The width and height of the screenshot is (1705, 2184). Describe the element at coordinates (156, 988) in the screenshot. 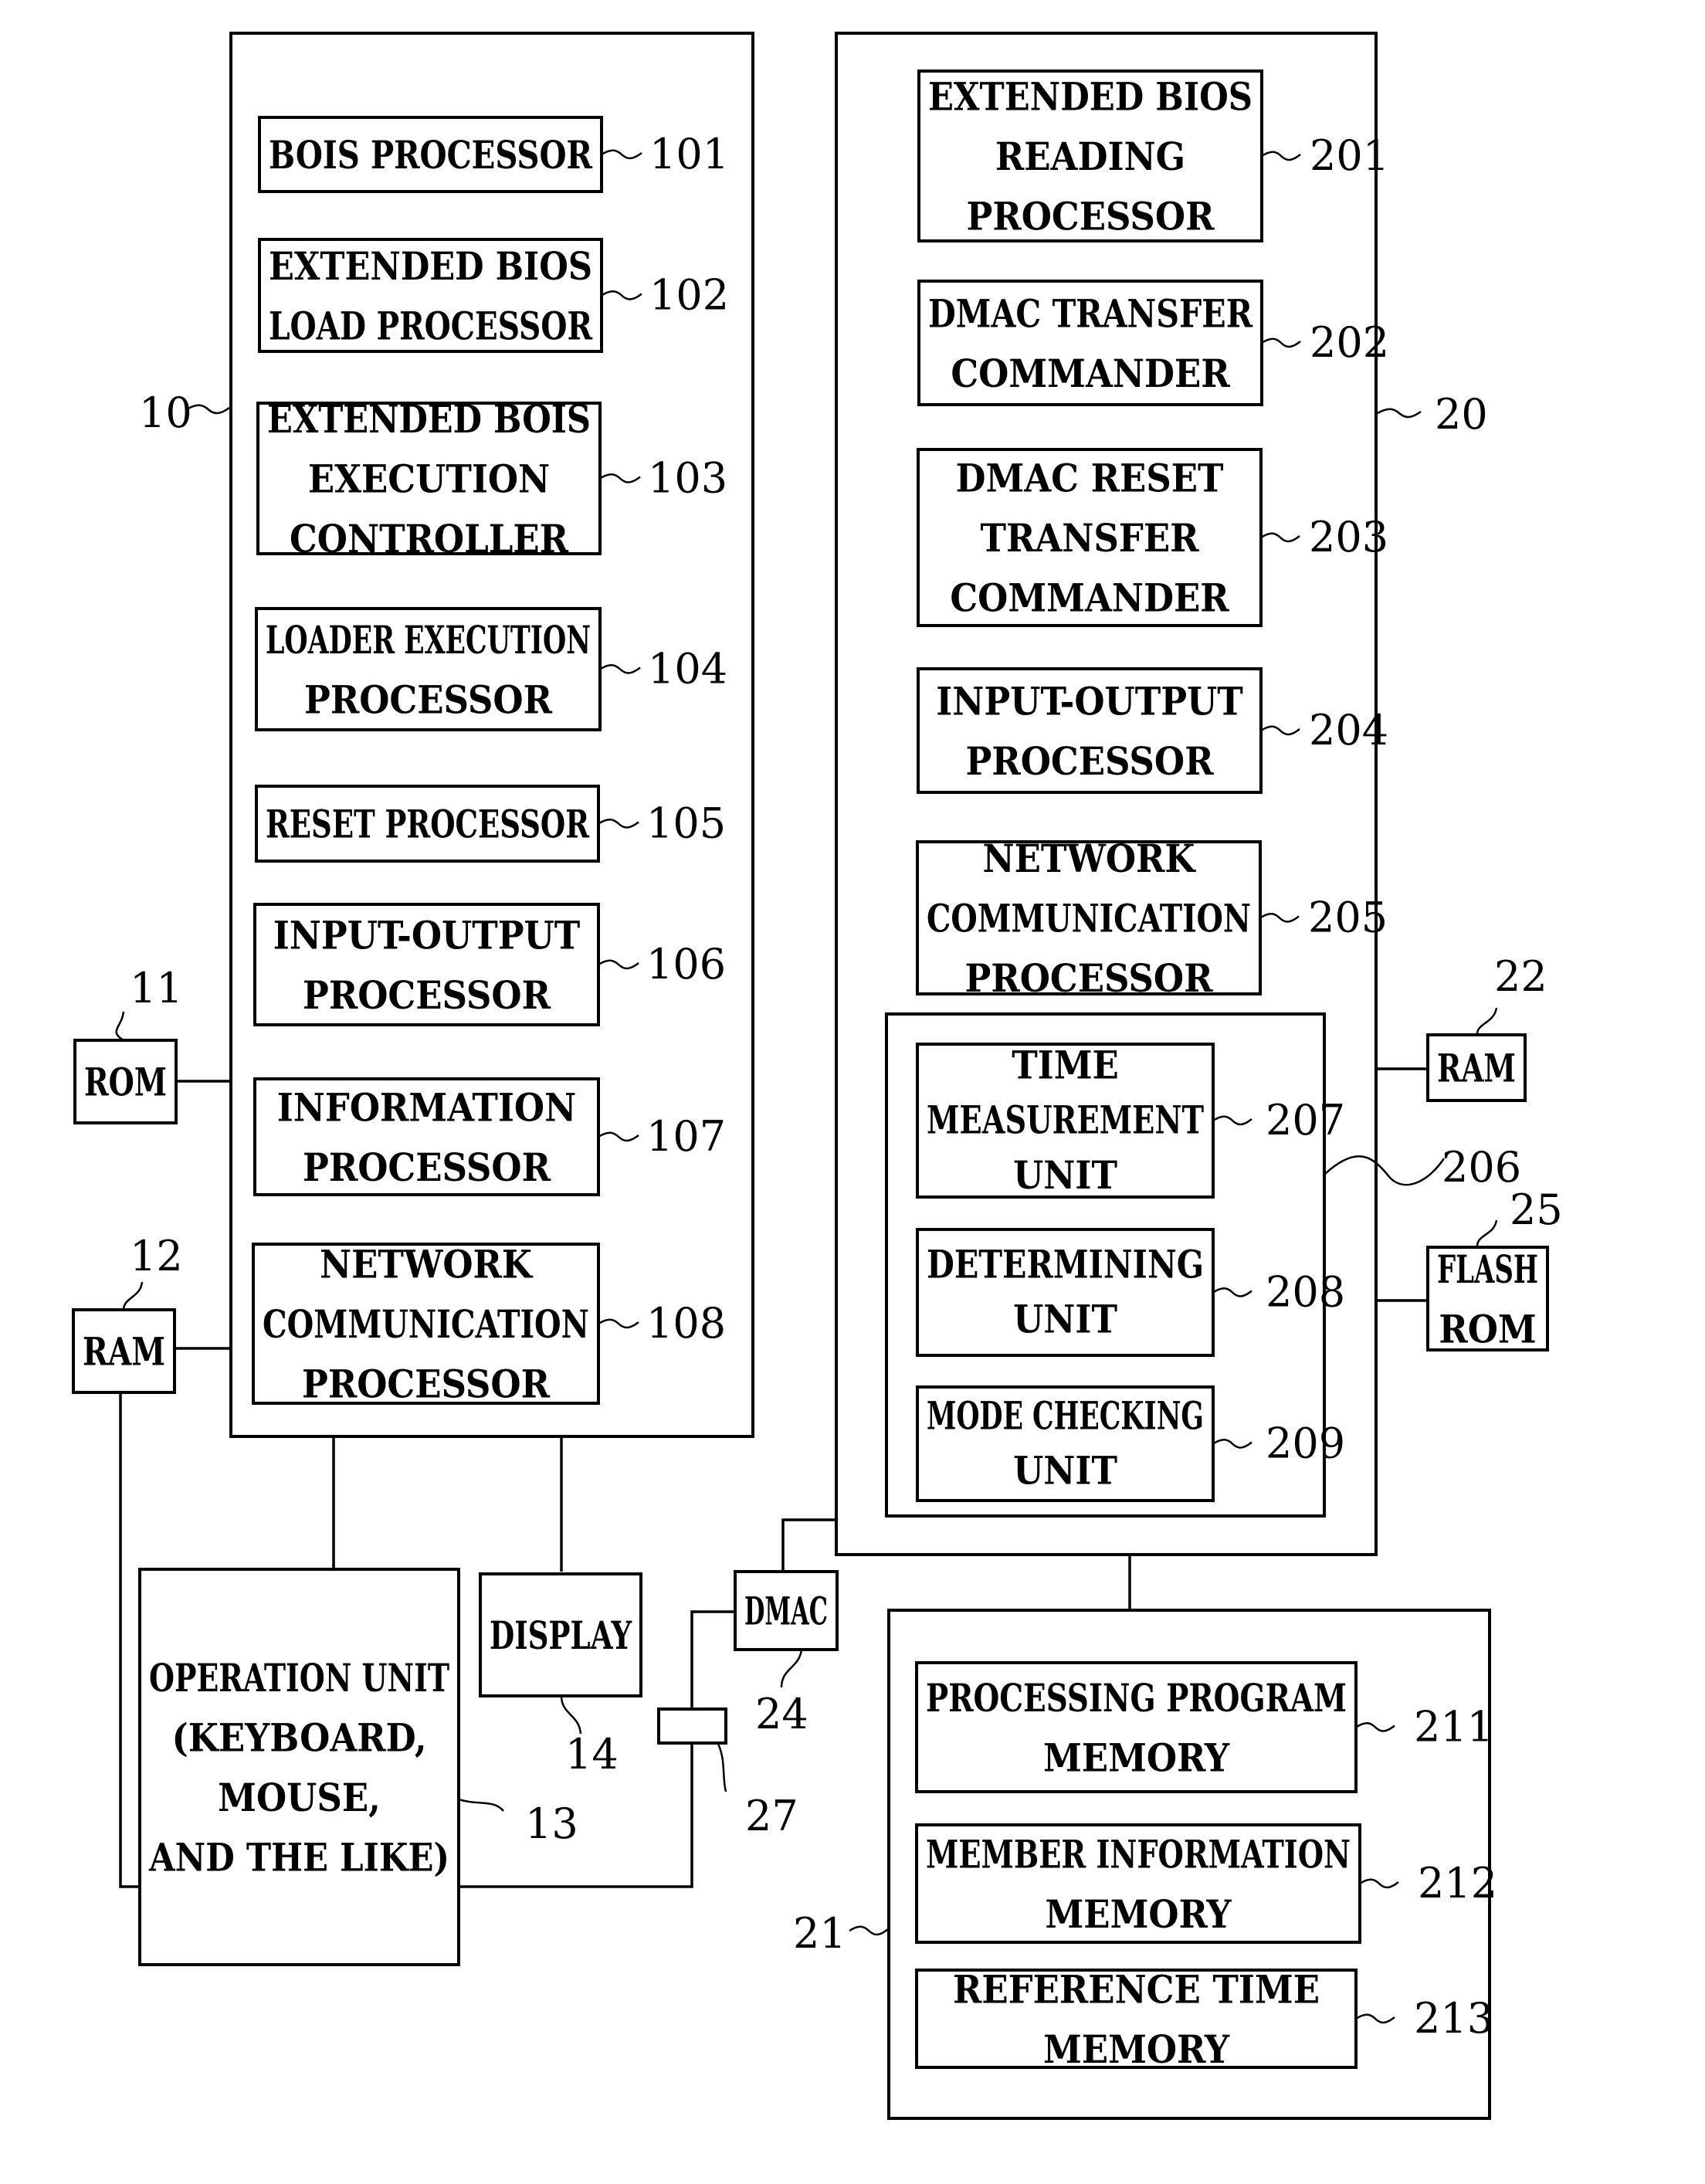

I see `ref-11-number: 11` at that location.